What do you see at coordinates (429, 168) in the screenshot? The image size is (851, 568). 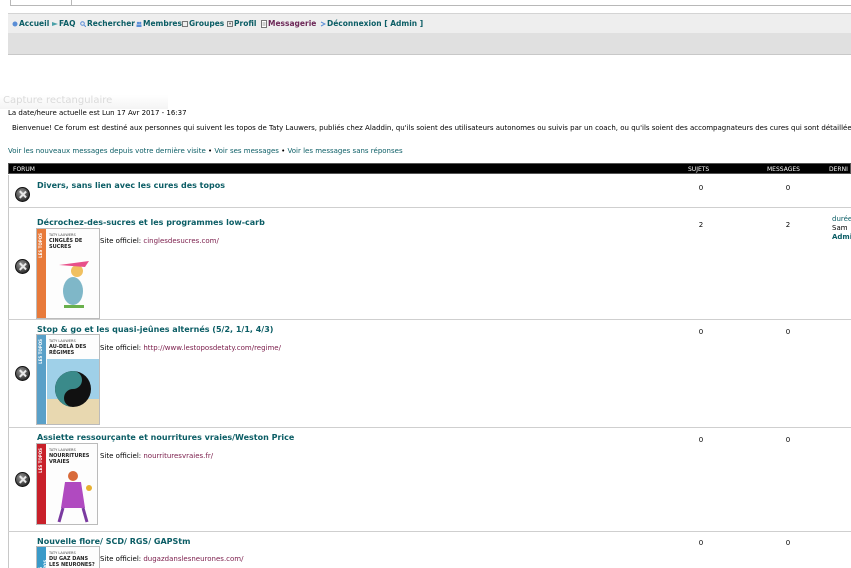 I see `forum-table-header: FORUM SUJETS MESSAGES DERNI` at bounding box center [429, 168].